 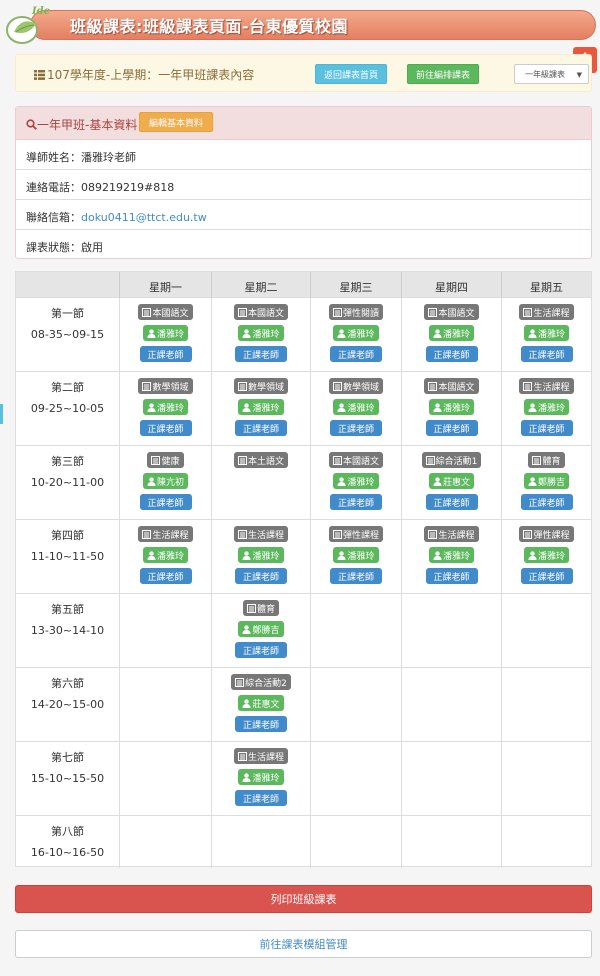 What do you see at coordinates (355, 534) in the screenshot?
I see `subject-label: 彈性課程` at bounding box center [355, 534].